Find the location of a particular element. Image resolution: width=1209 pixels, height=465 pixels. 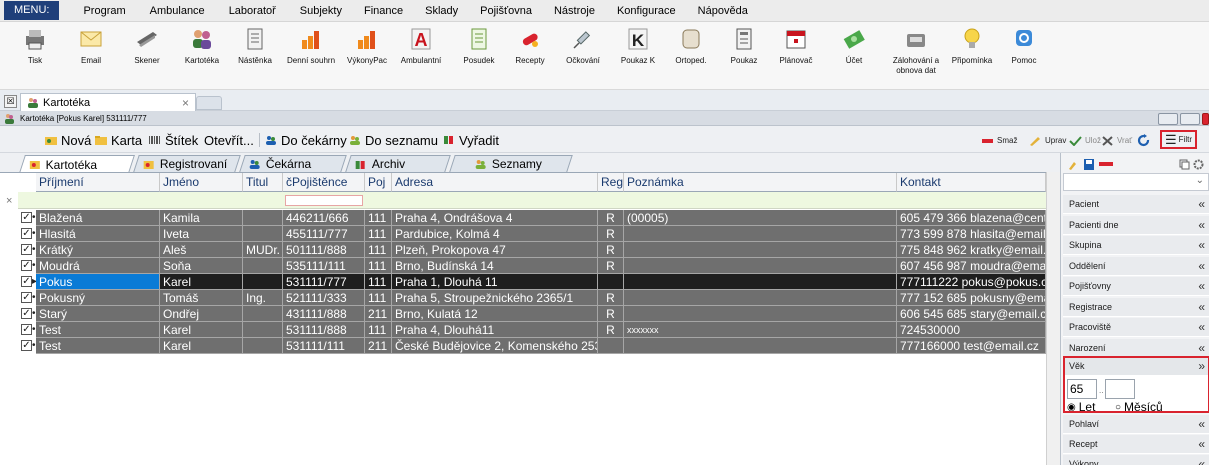

cell-kontakt: 777 152 685 pokusny@ema is located at coordinates (971, 298).